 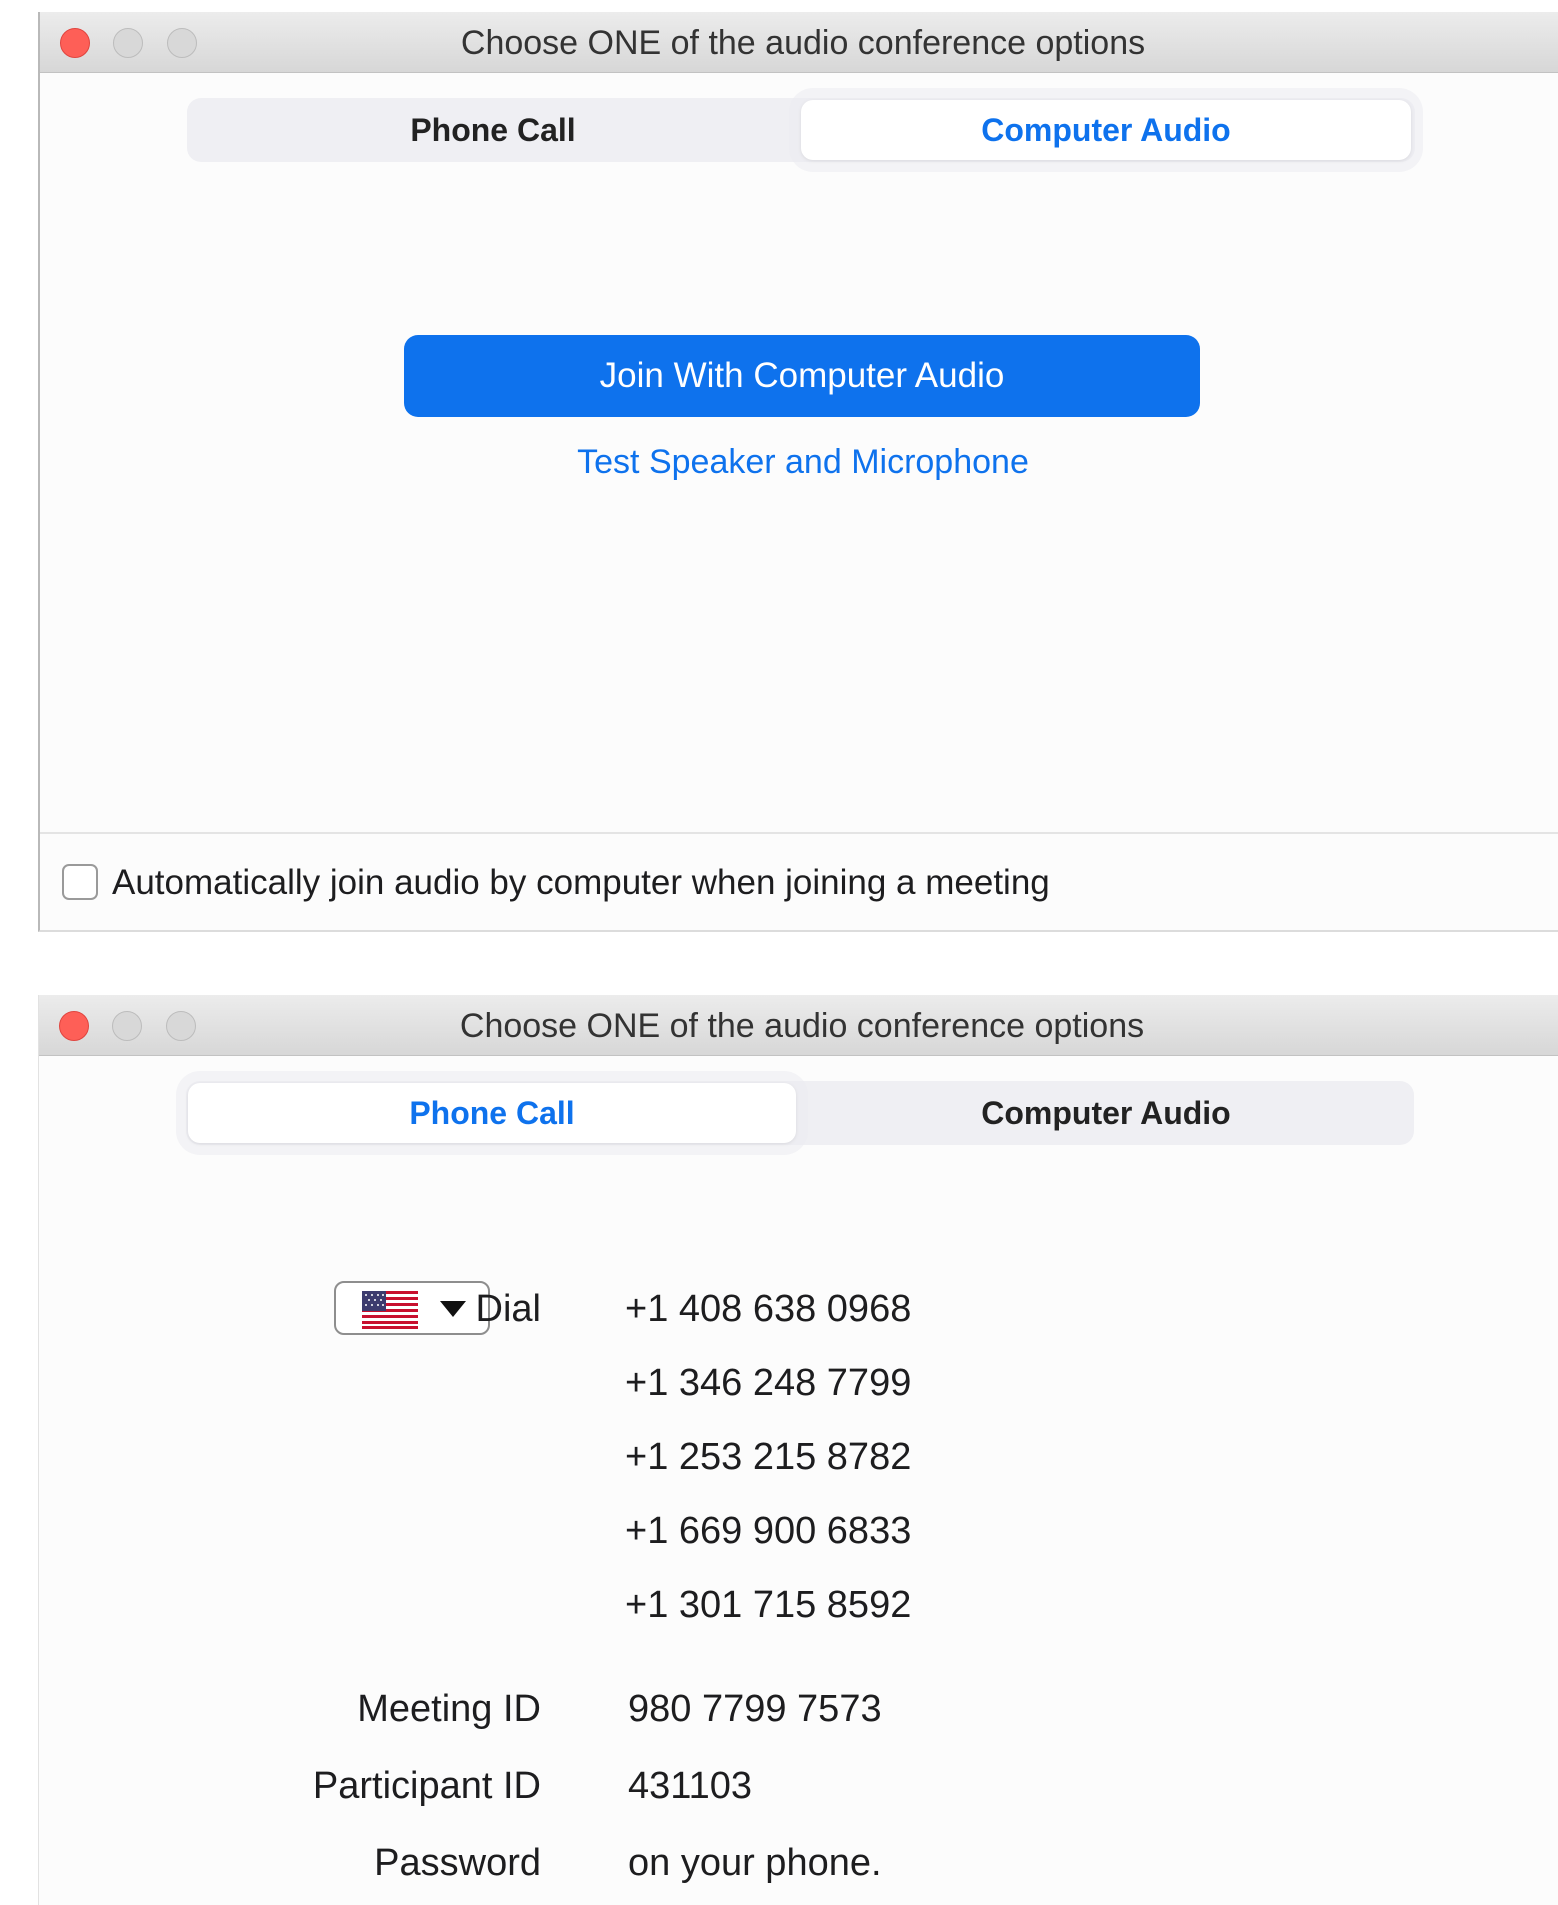 What do you see at coordinates (768, 1457) in the screenshot?
I see `dial-number: +1 253 215 8782` at bounding box center [768, 1457].